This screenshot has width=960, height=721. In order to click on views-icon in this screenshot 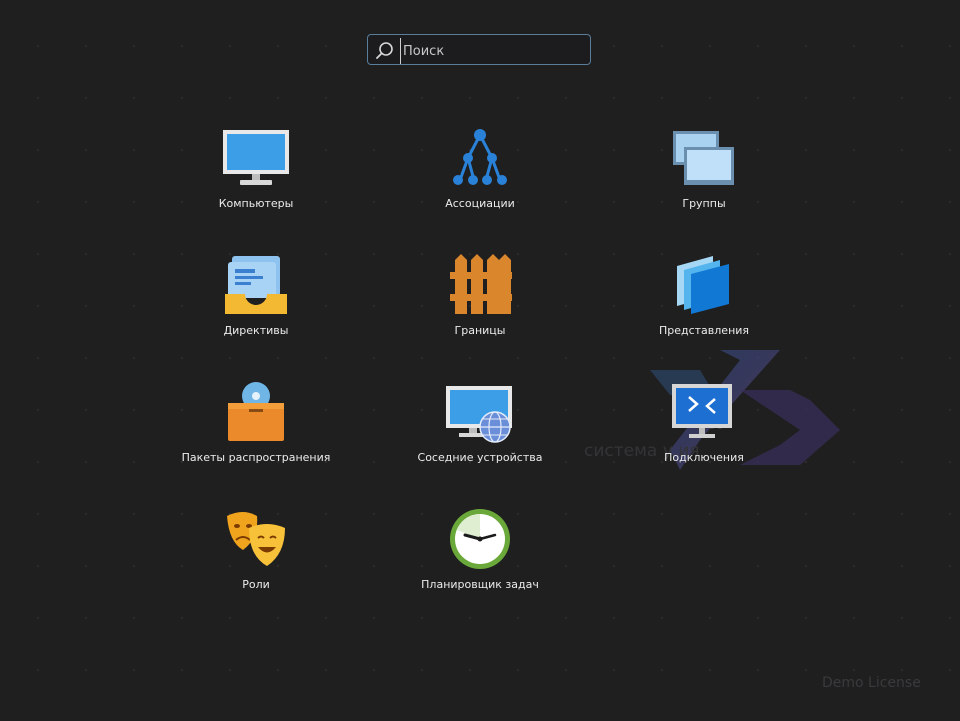, I will do `click(703, 285)`.